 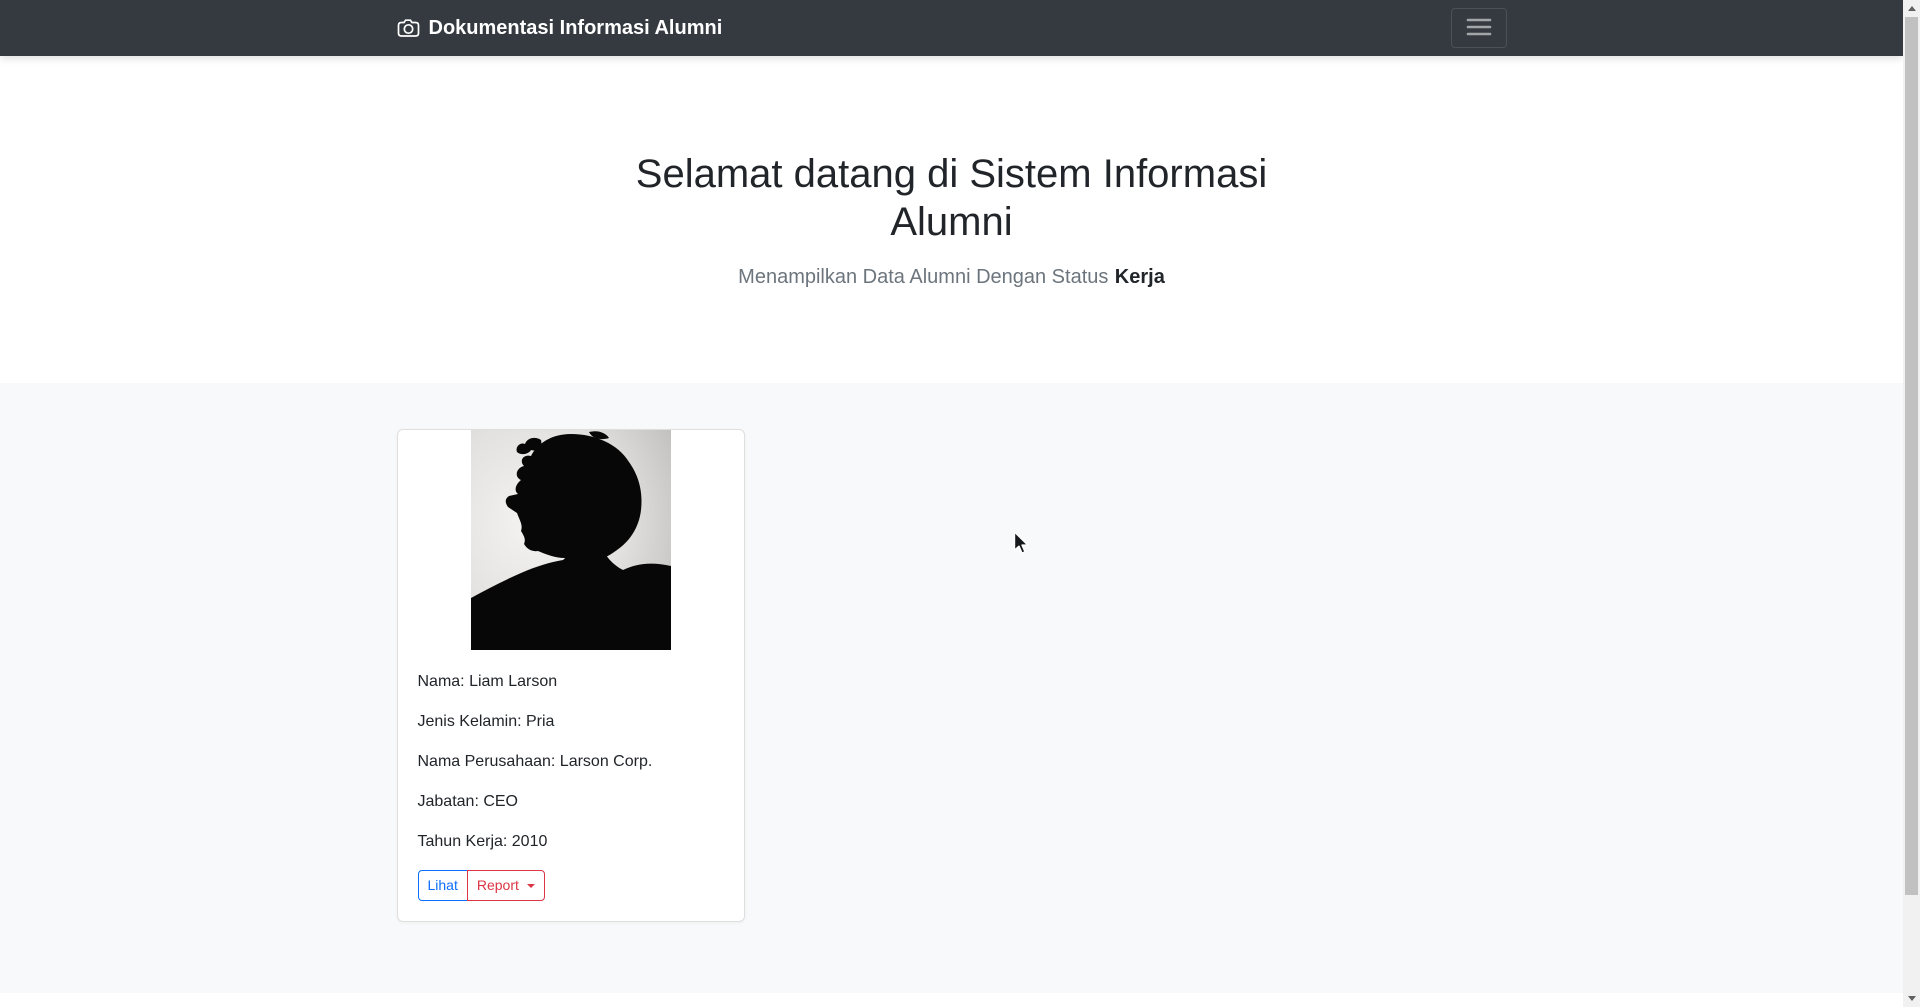 I want to click on scrollbar-down-button, so click(x=1911, y=998).